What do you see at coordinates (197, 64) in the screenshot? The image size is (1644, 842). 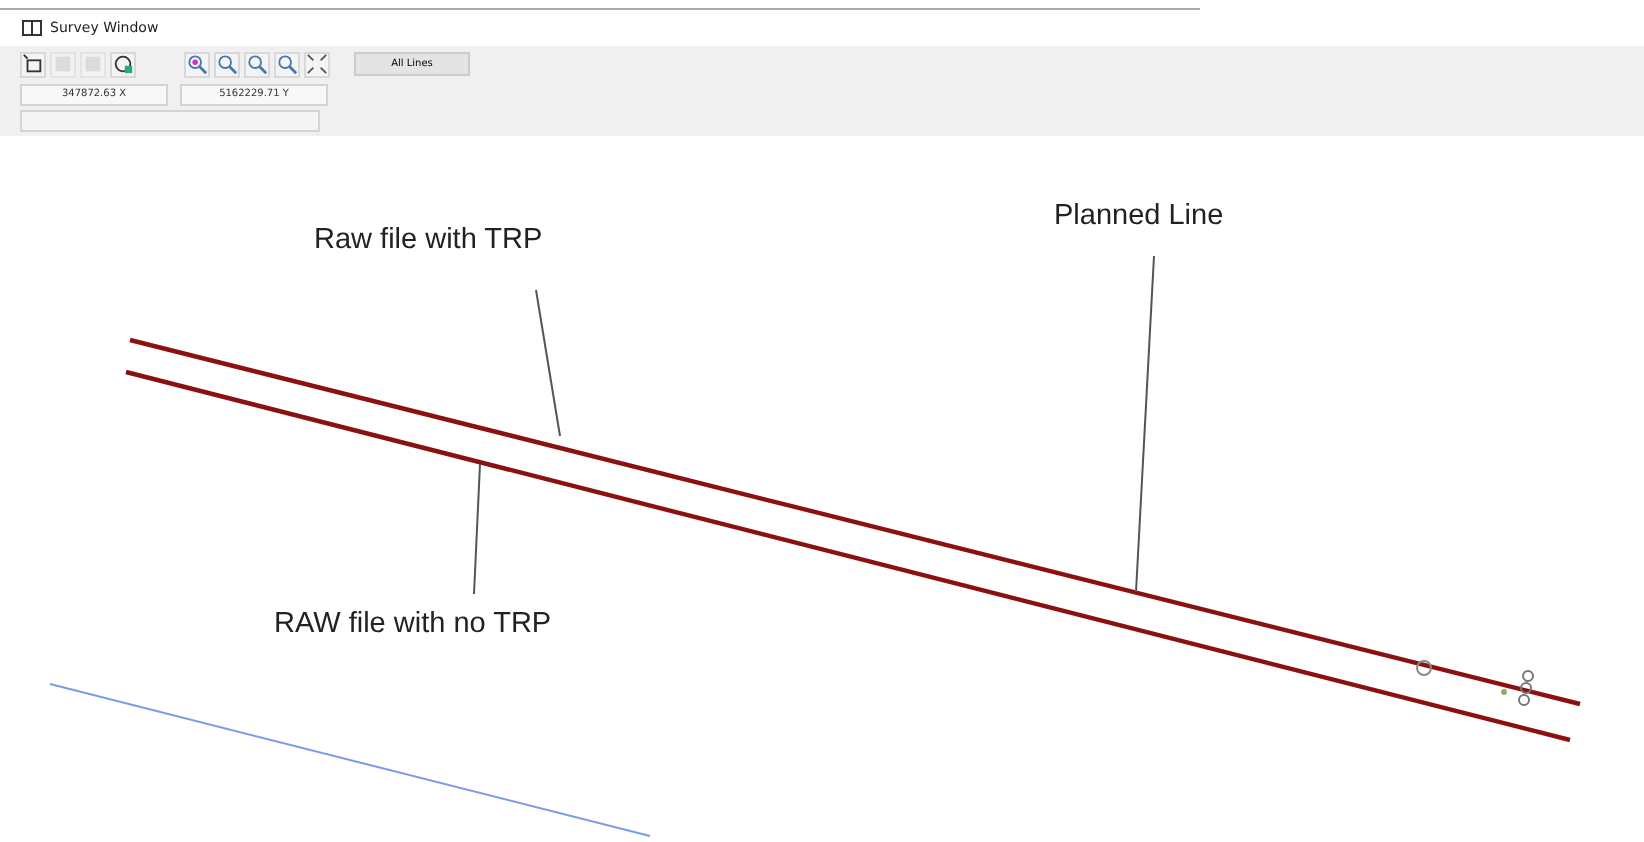 I see `zoom-in-button` at bounding box center [197, 64].